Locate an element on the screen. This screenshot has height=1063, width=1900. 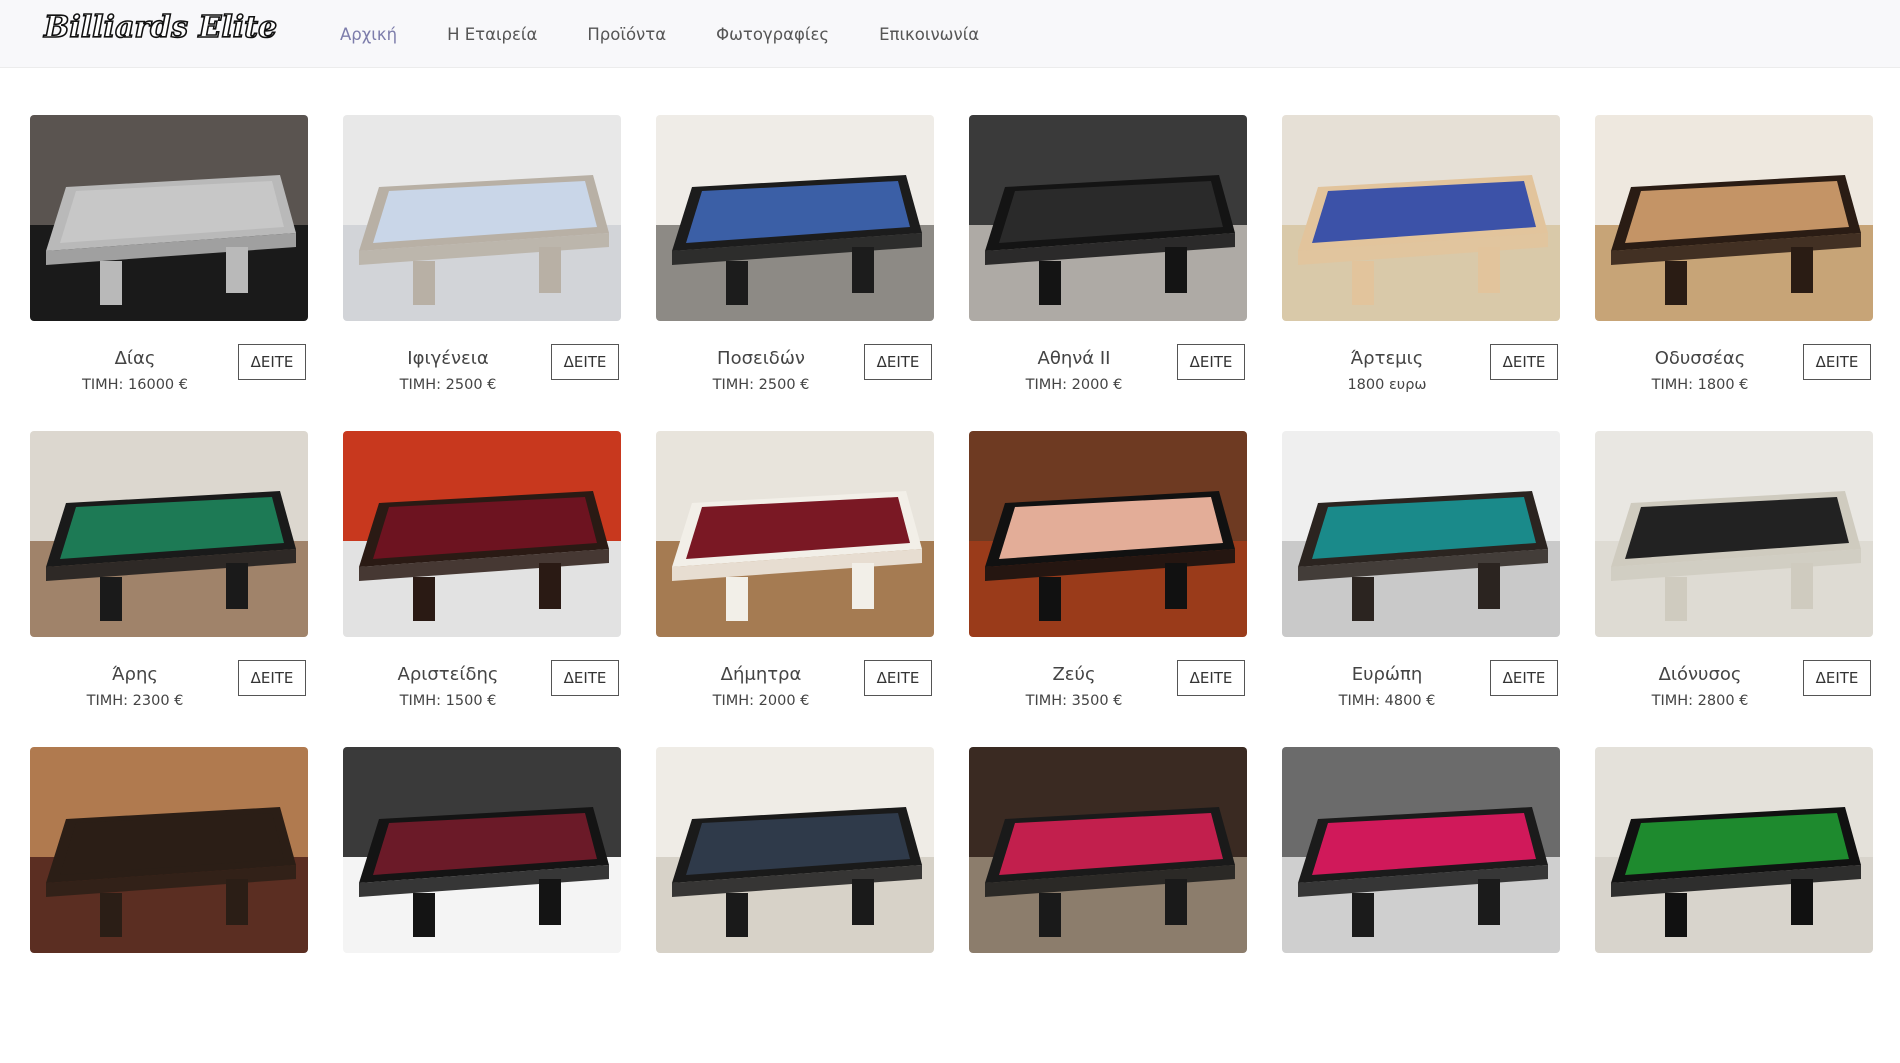
product-card: Δίας ΤΙΜΗ: 16000 € ΔΕΙΤΕ is located at coordinates (169, 273).